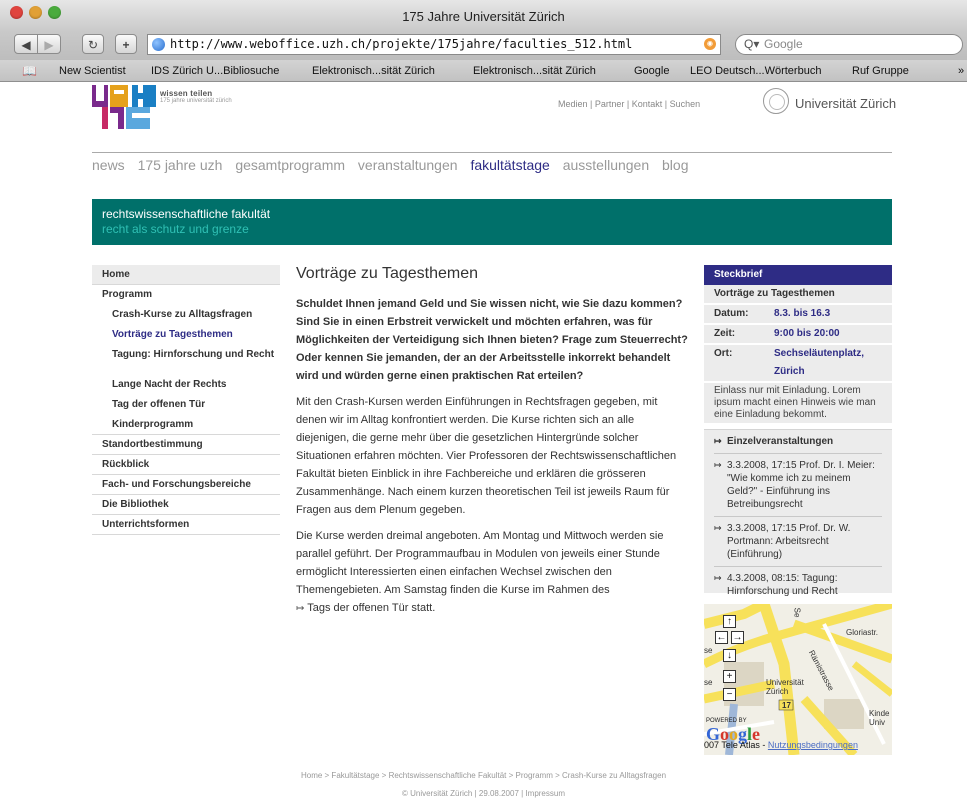 This screenshot has height=798, width=967. Describe the element at coordinates (180, 165) in the screenshot. I see `nav-175-jahre: 175 jahre uzh` at that location.